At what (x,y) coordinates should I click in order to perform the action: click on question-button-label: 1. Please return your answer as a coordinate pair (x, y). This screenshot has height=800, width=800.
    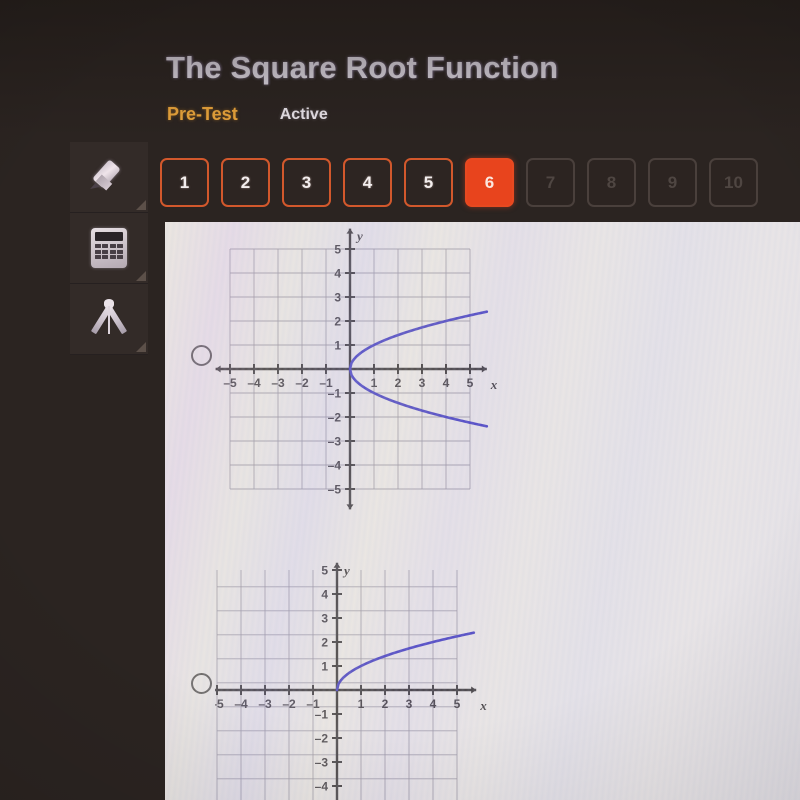
    Looking at the image, I should click on (184, 182).